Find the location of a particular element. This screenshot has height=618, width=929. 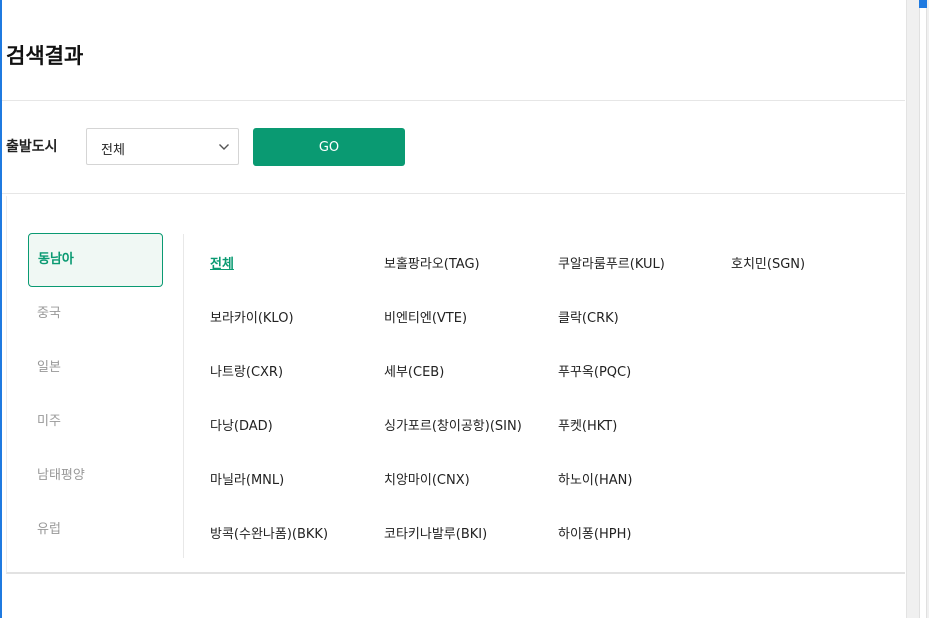

city-link: 전체 is located at coordinates (222, 262).